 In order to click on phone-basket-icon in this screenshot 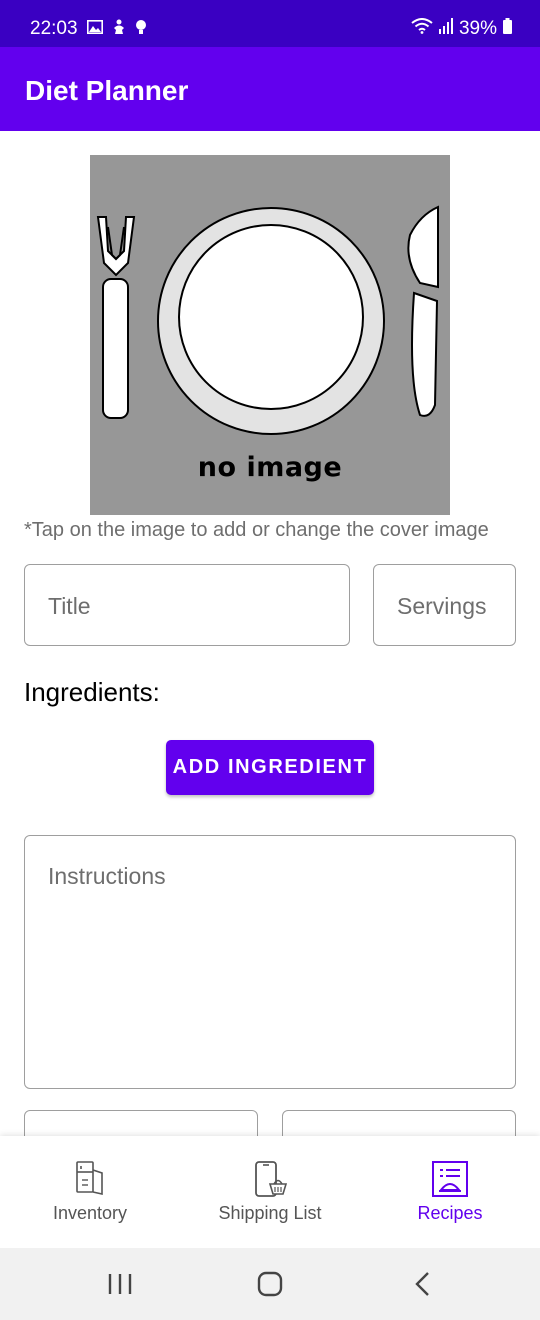, I will do `click(271, 1179)`.